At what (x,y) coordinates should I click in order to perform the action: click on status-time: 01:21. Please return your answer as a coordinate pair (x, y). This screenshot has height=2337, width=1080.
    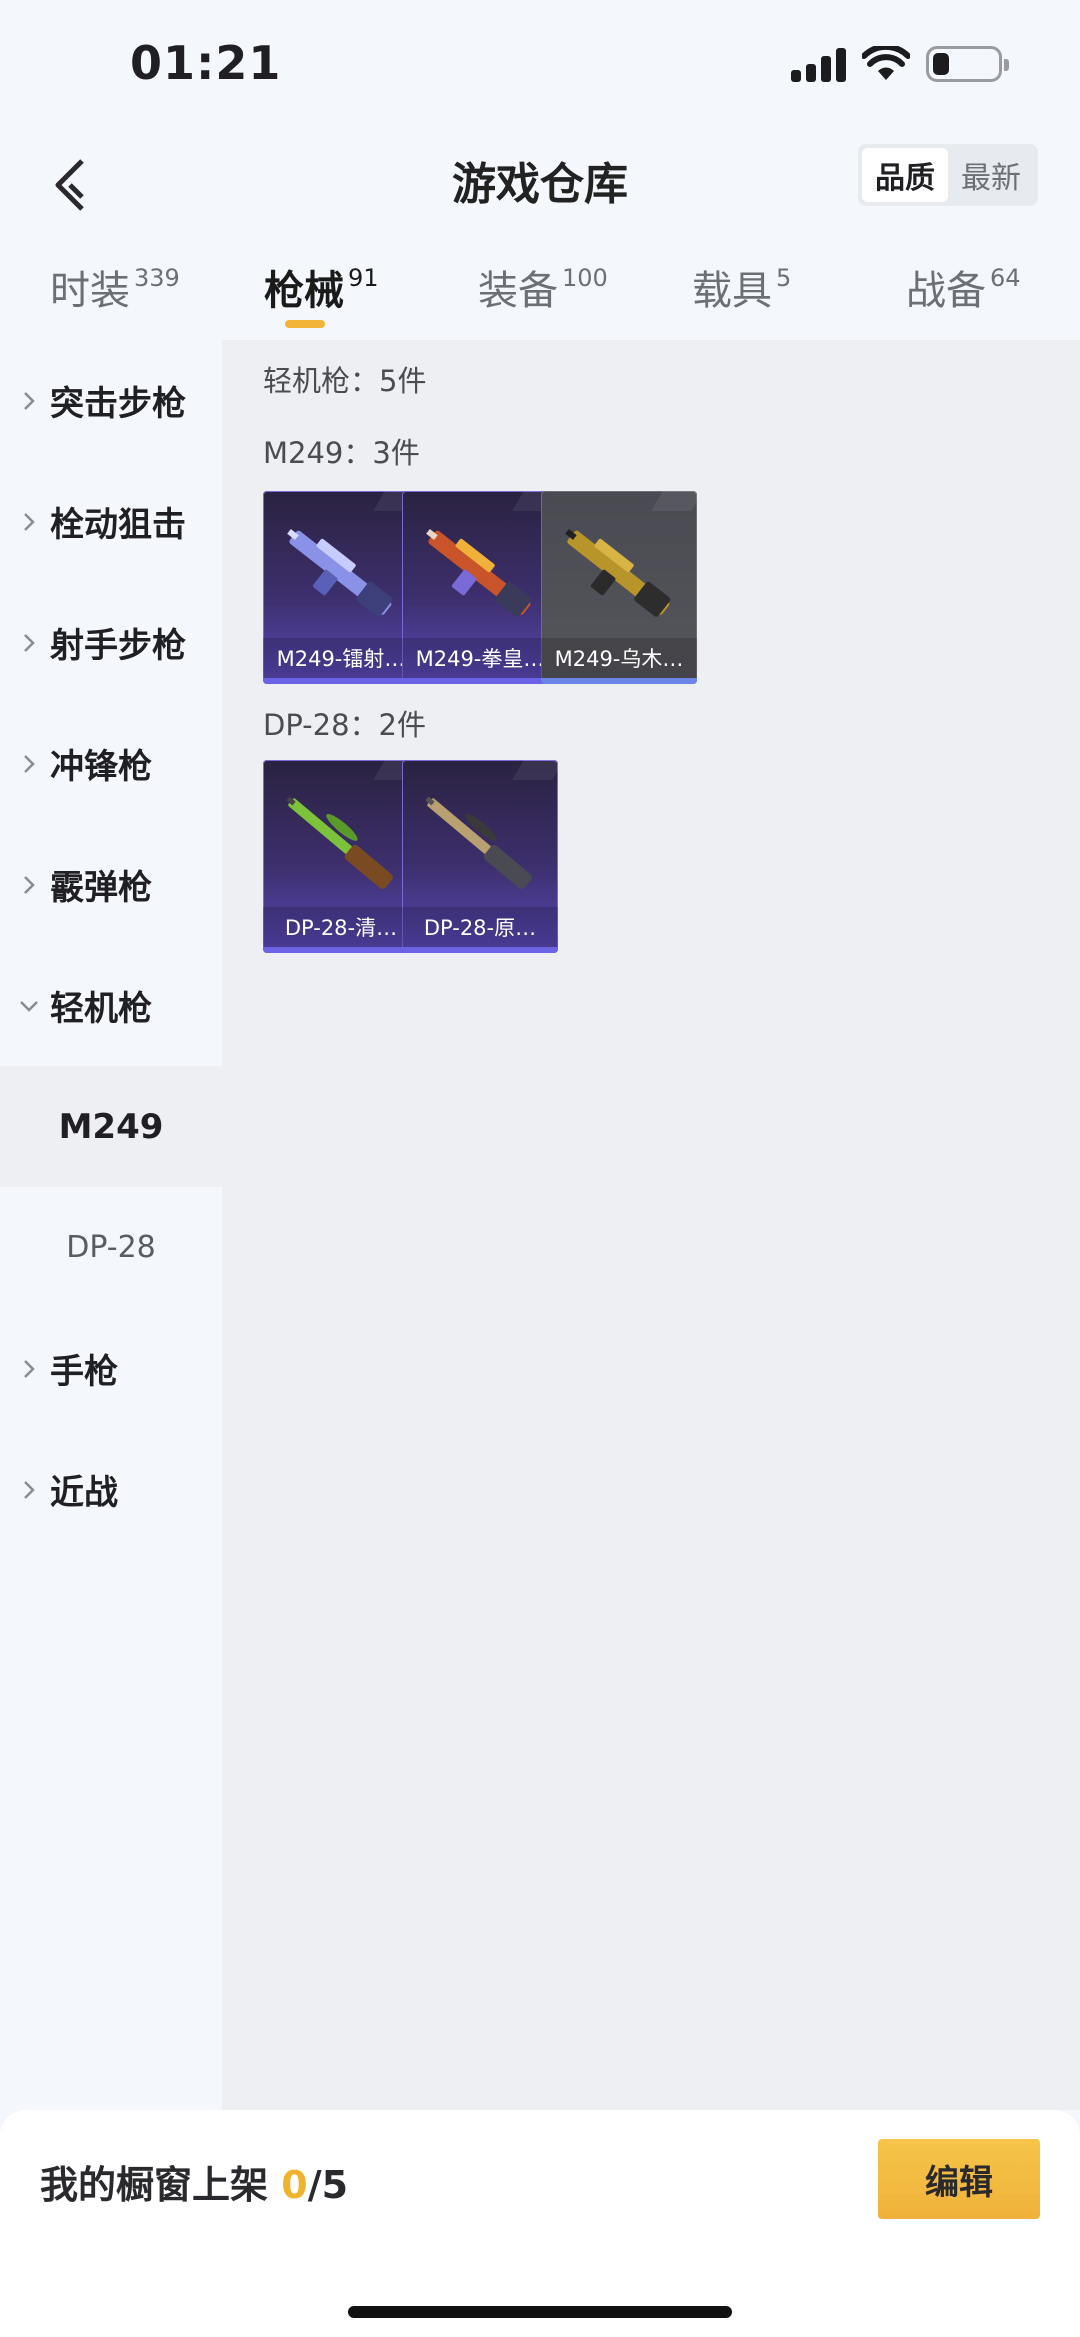
    Looking at the image, I should click on (206, 63).